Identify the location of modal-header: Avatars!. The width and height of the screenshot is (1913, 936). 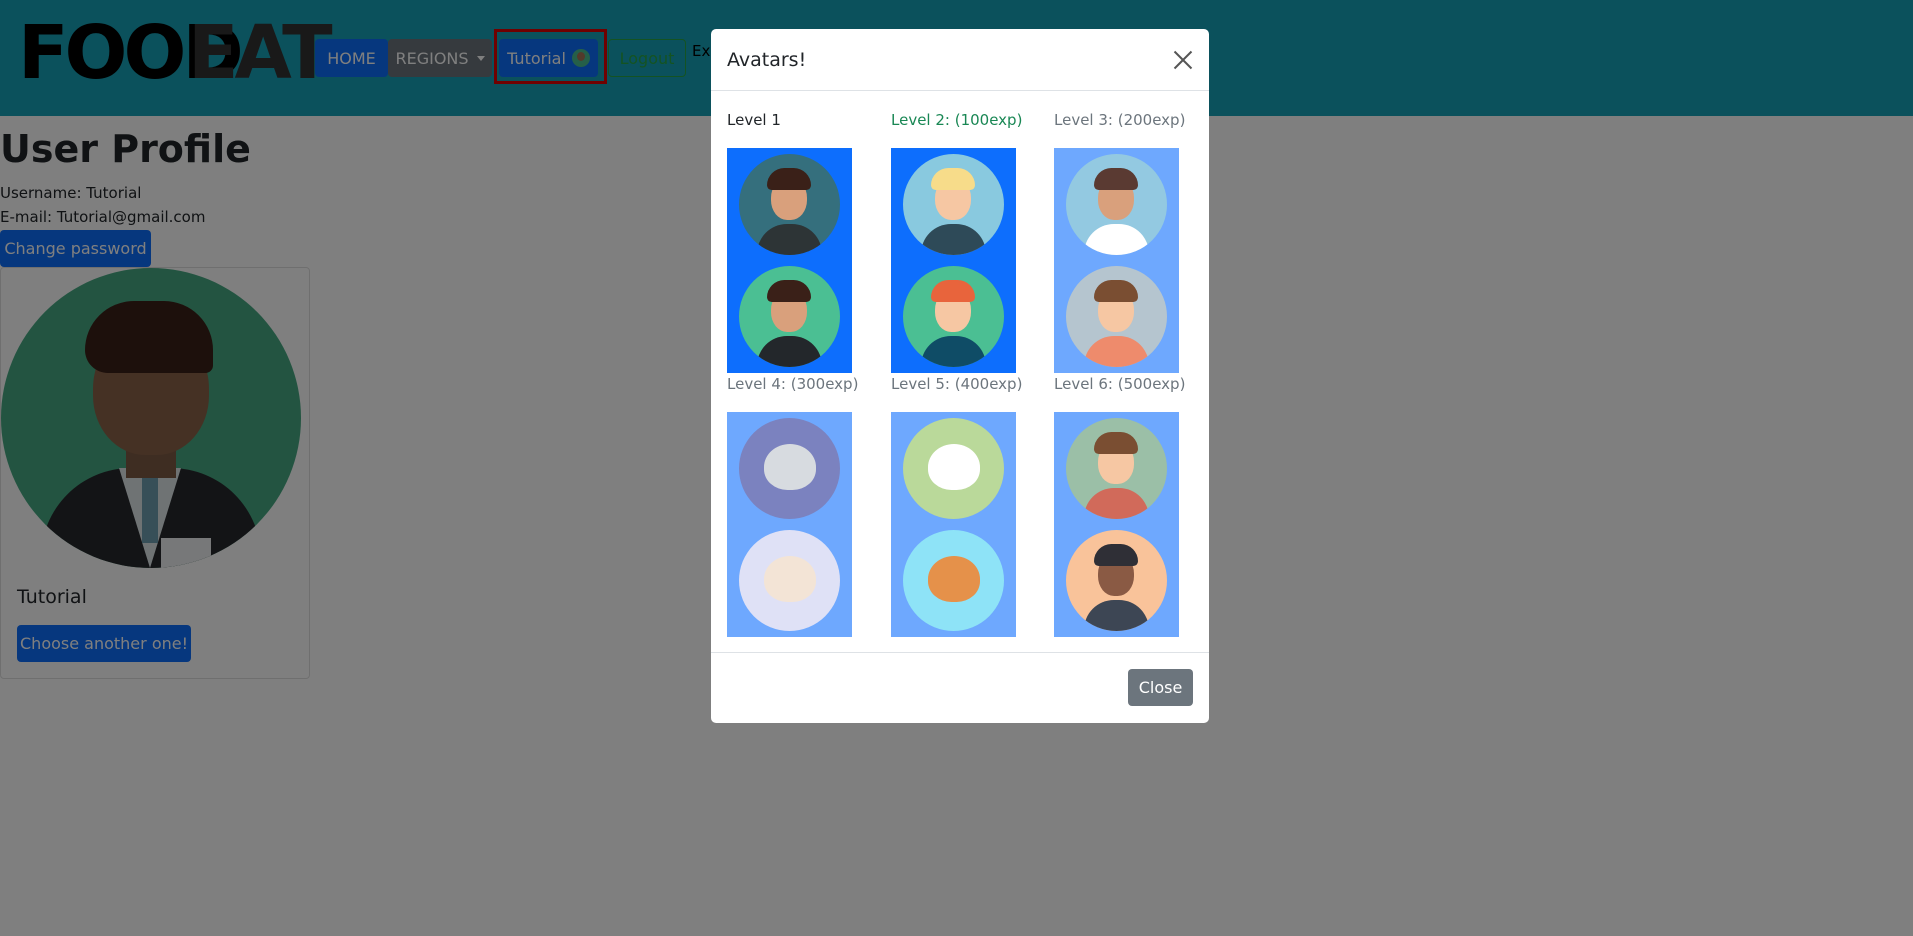
(960, 60).